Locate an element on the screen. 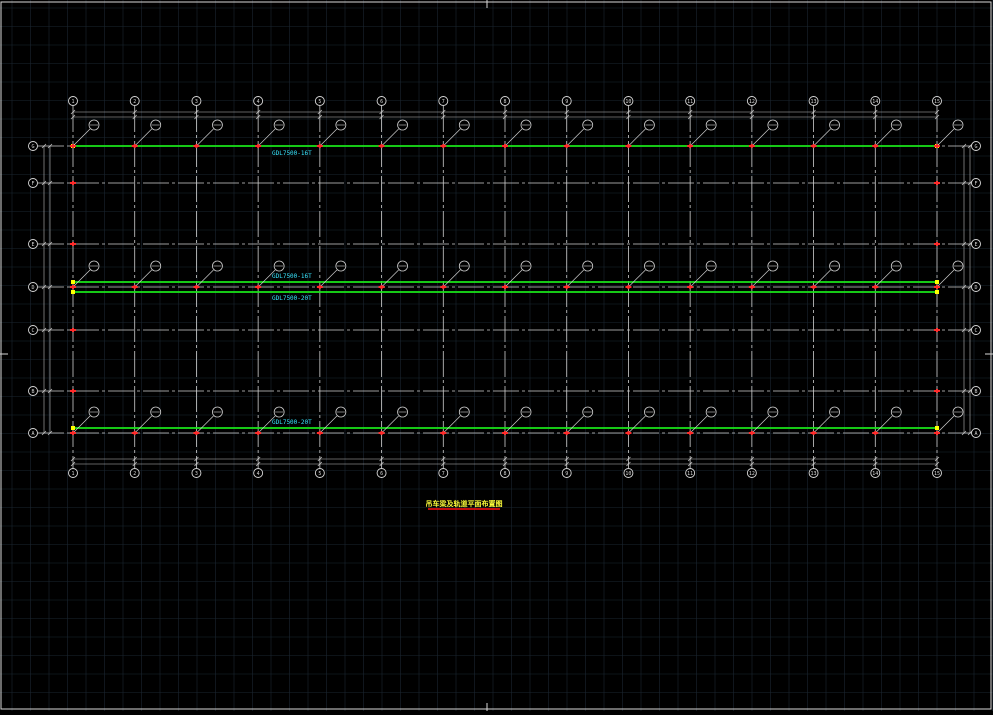 The height and width of the screenshot is (715, 993). drawing-title: 吊车梁及轨道平面布置图 is located at coordinates (464, 503).